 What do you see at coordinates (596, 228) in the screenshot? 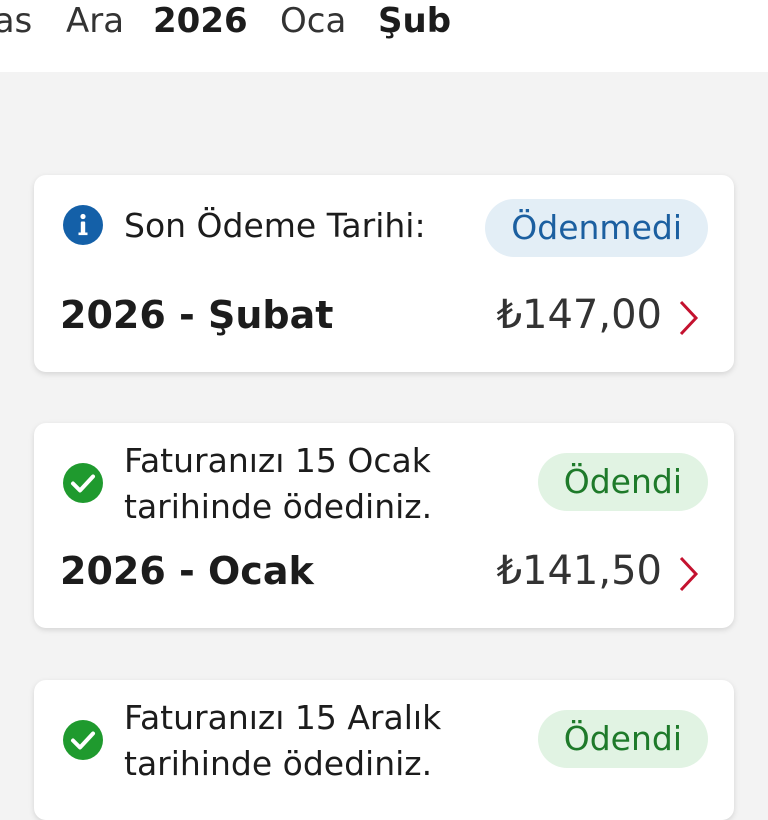
I see `status-badge-unpaid: Ödenmedi` at bounding box center [596, 228].